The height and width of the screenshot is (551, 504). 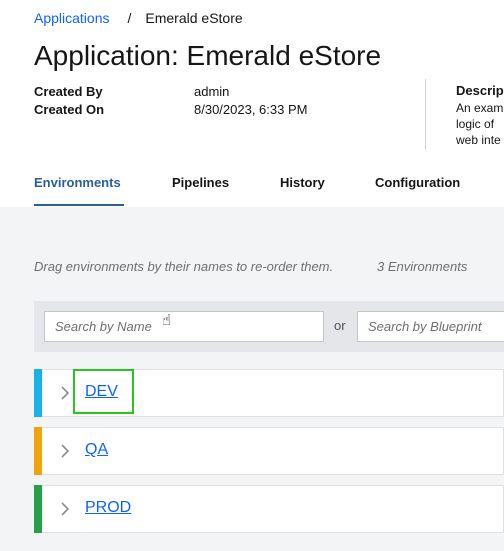 I want to click on description-panel: Descrip An exam logic of web inte, so click(x=464, y=114).